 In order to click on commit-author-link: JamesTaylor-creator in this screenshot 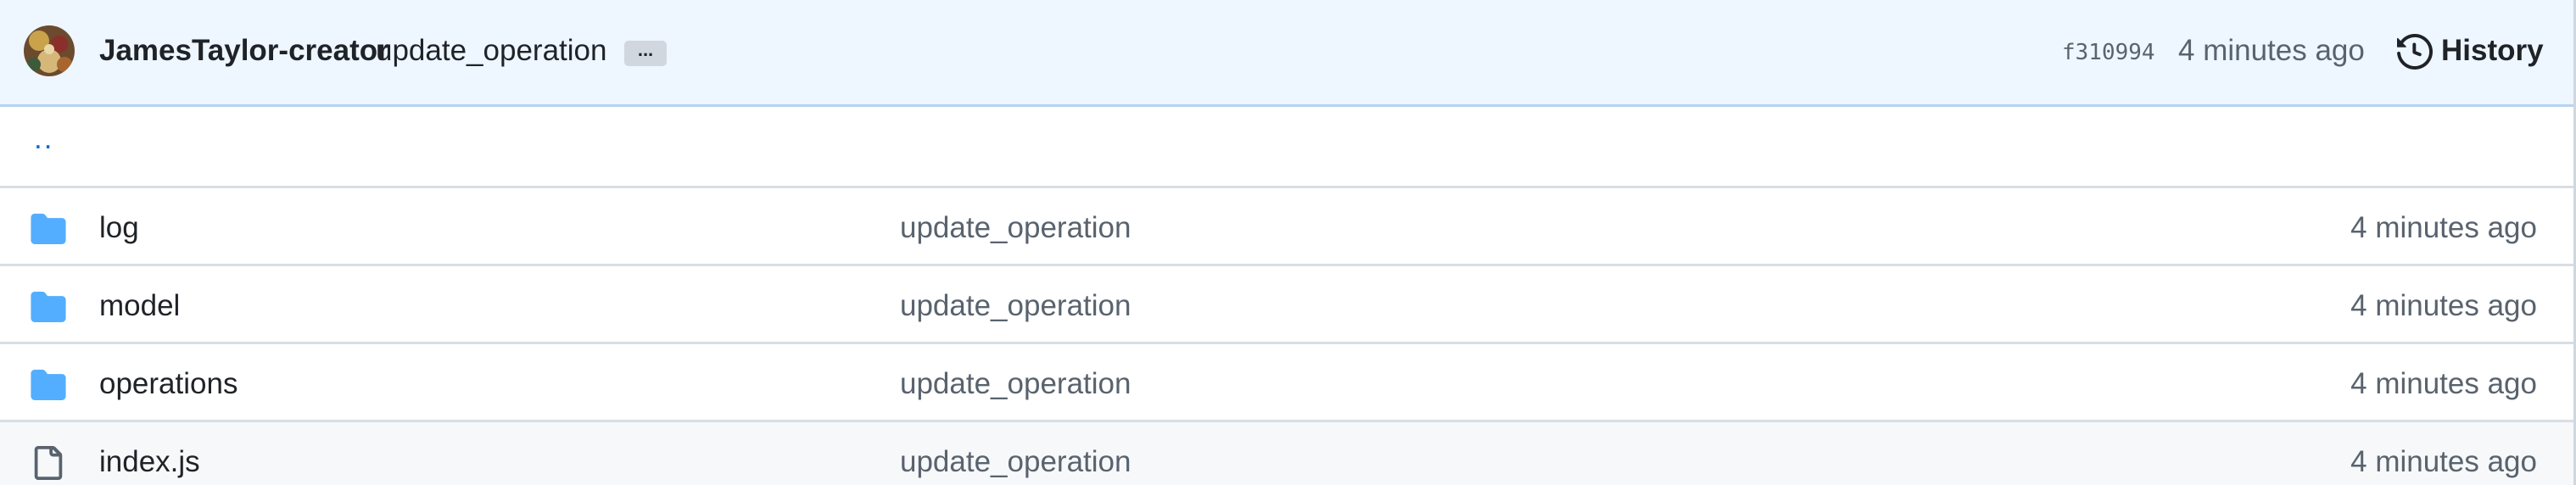, I will do `click(244, 51)`.